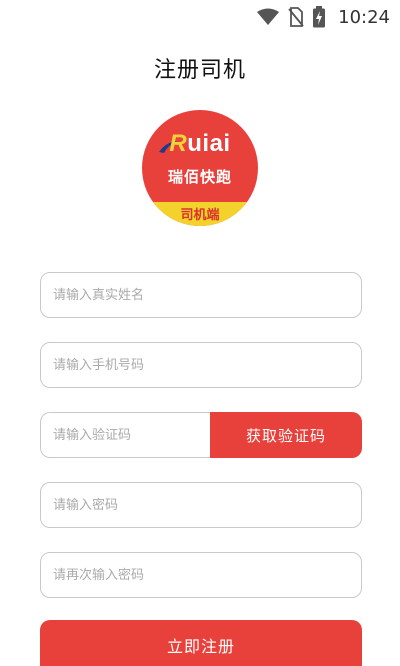 The width and height of the screenshot is (400, 666). Describe the element at coordinates (319, 17) in the screenshot. I see `battery-charging-icon` at that location.